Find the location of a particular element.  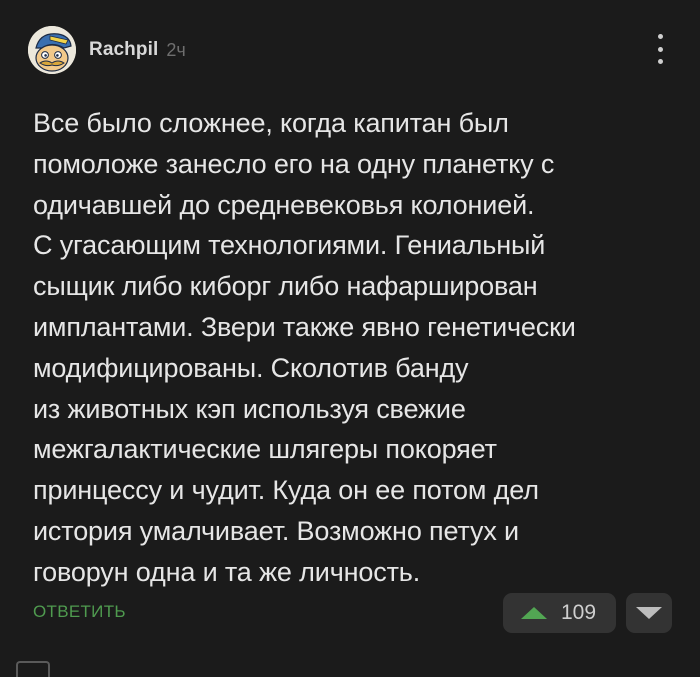

more-options-button is located at coordinates (660, 49).